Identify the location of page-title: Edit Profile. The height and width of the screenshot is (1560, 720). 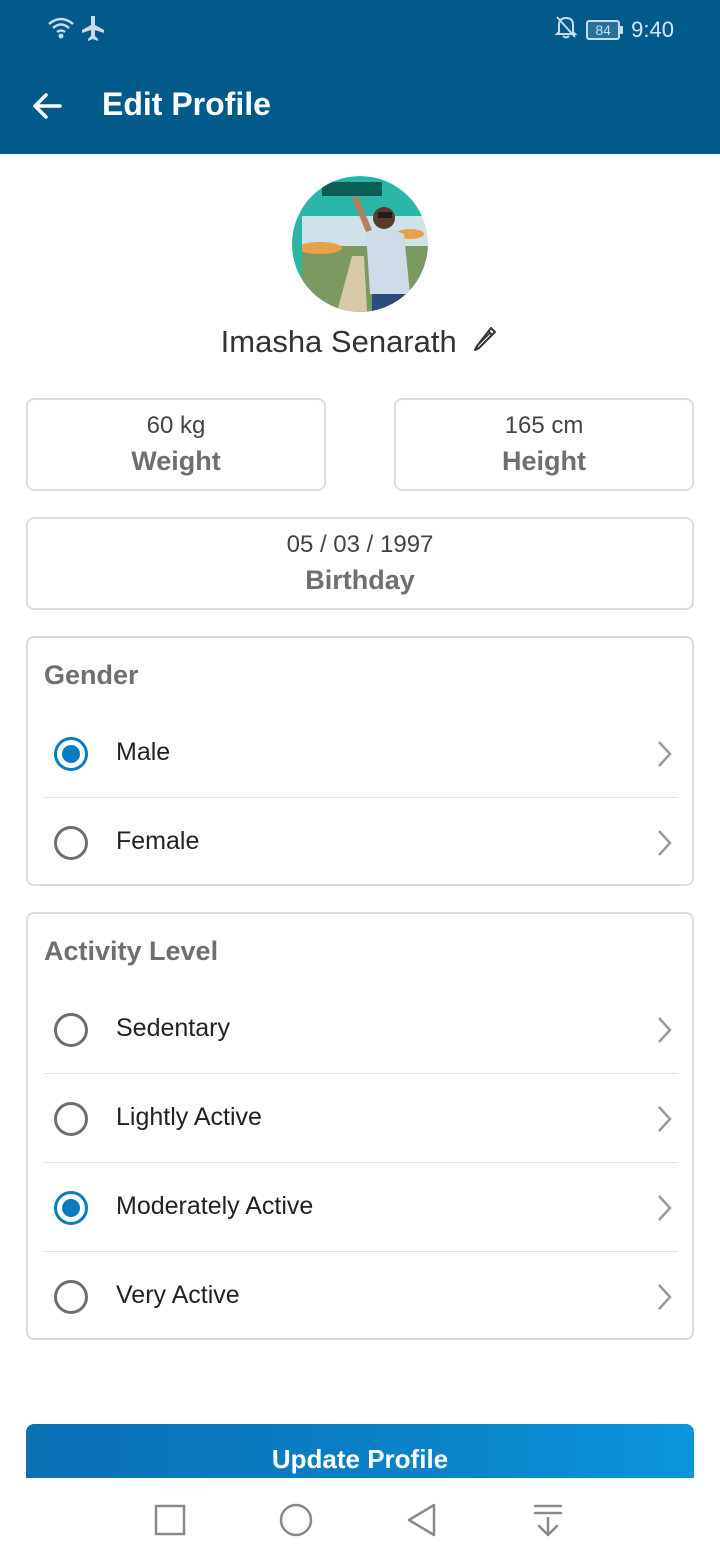
(186, 104).